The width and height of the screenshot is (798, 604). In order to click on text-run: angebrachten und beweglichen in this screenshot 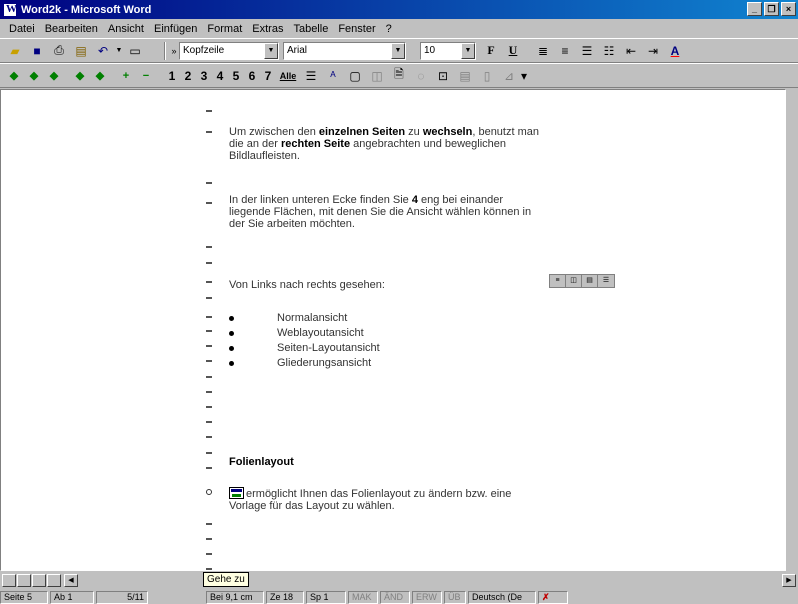, I will do `click(428, 144)`.